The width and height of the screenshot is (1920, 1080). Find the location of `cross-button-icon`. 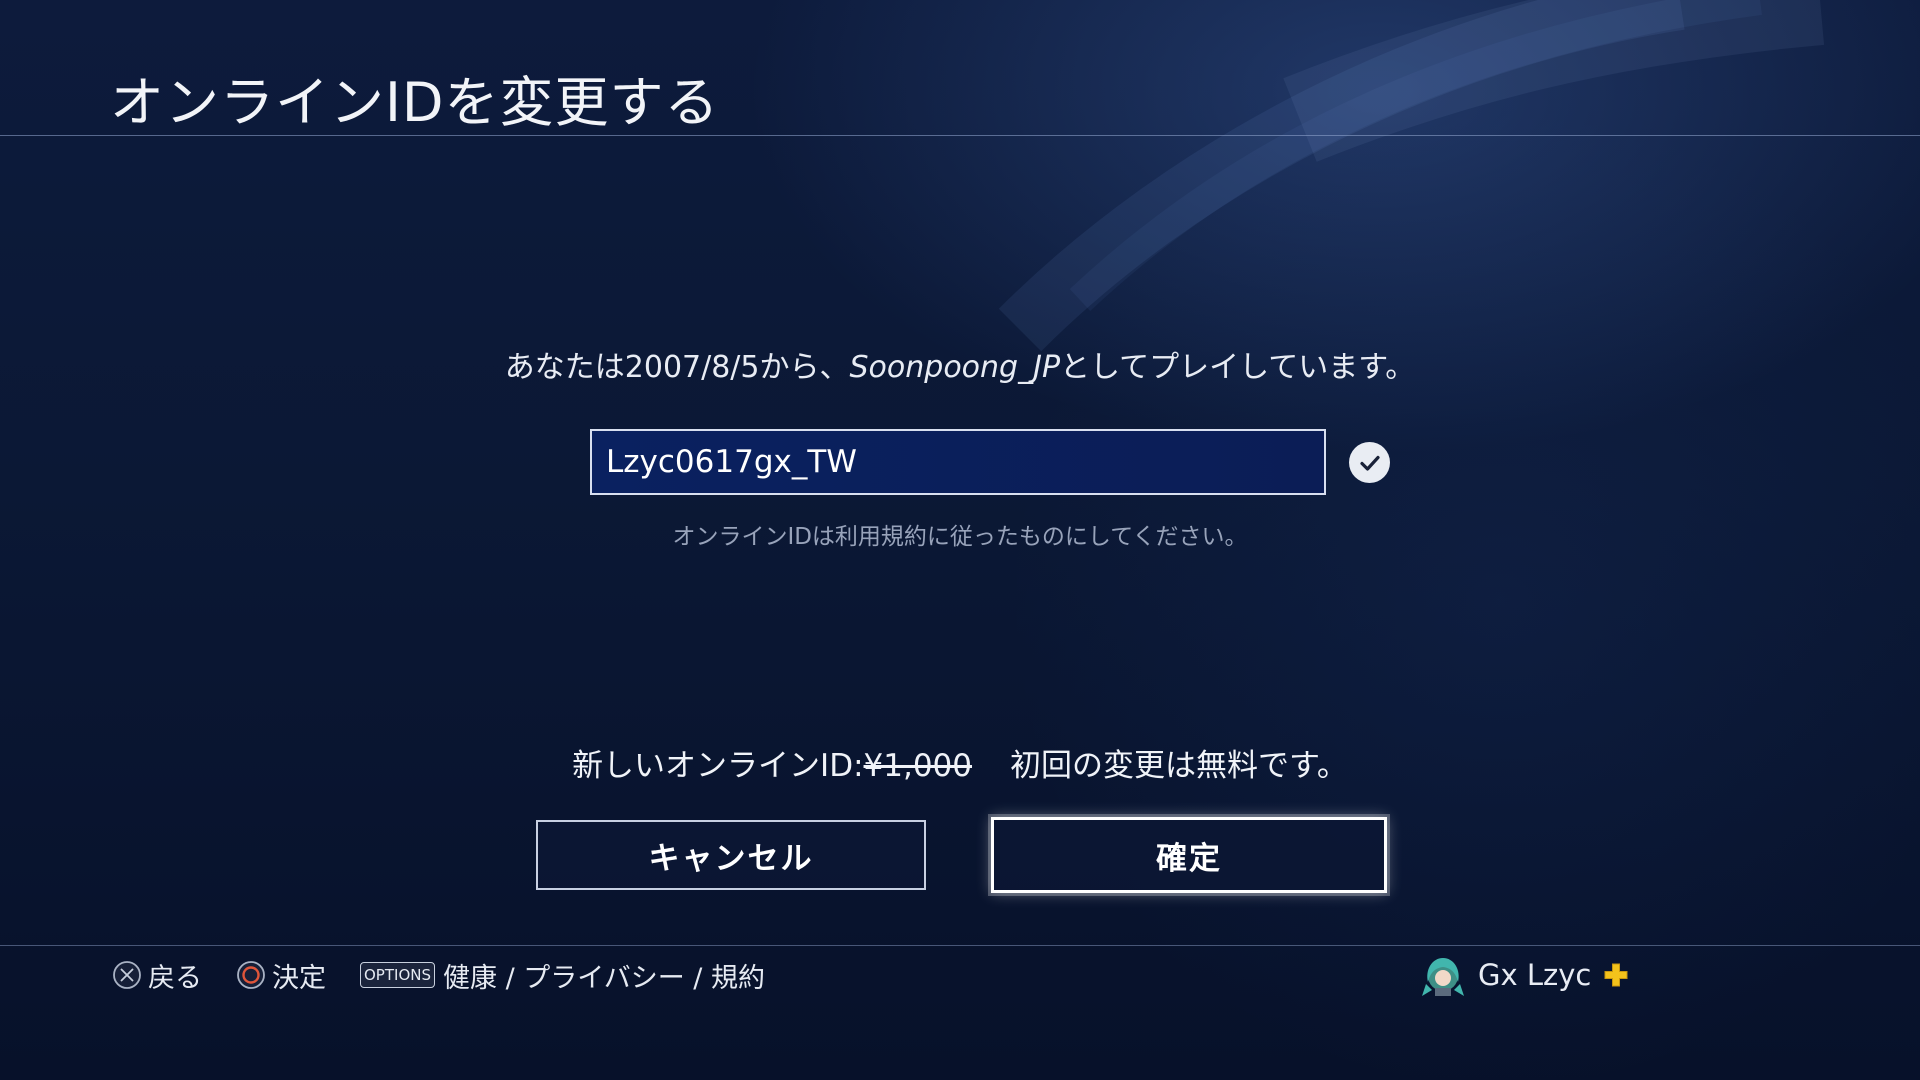

cross-button-icon is located at coordinates (127, 975).